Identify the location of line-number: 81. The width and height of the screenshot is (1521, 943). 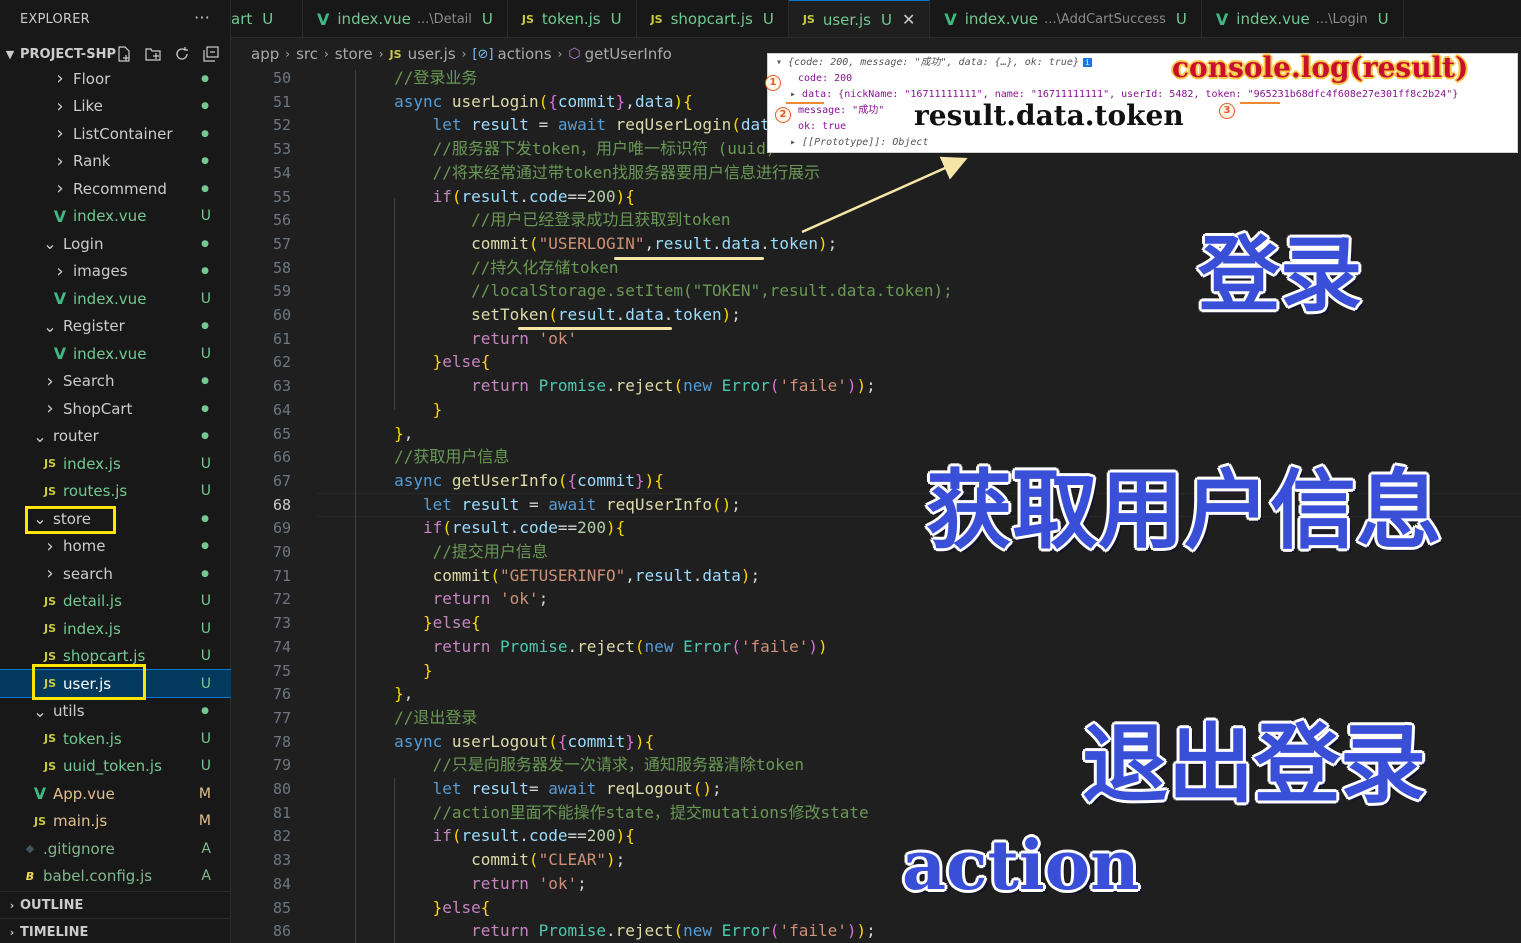
(281, 812).